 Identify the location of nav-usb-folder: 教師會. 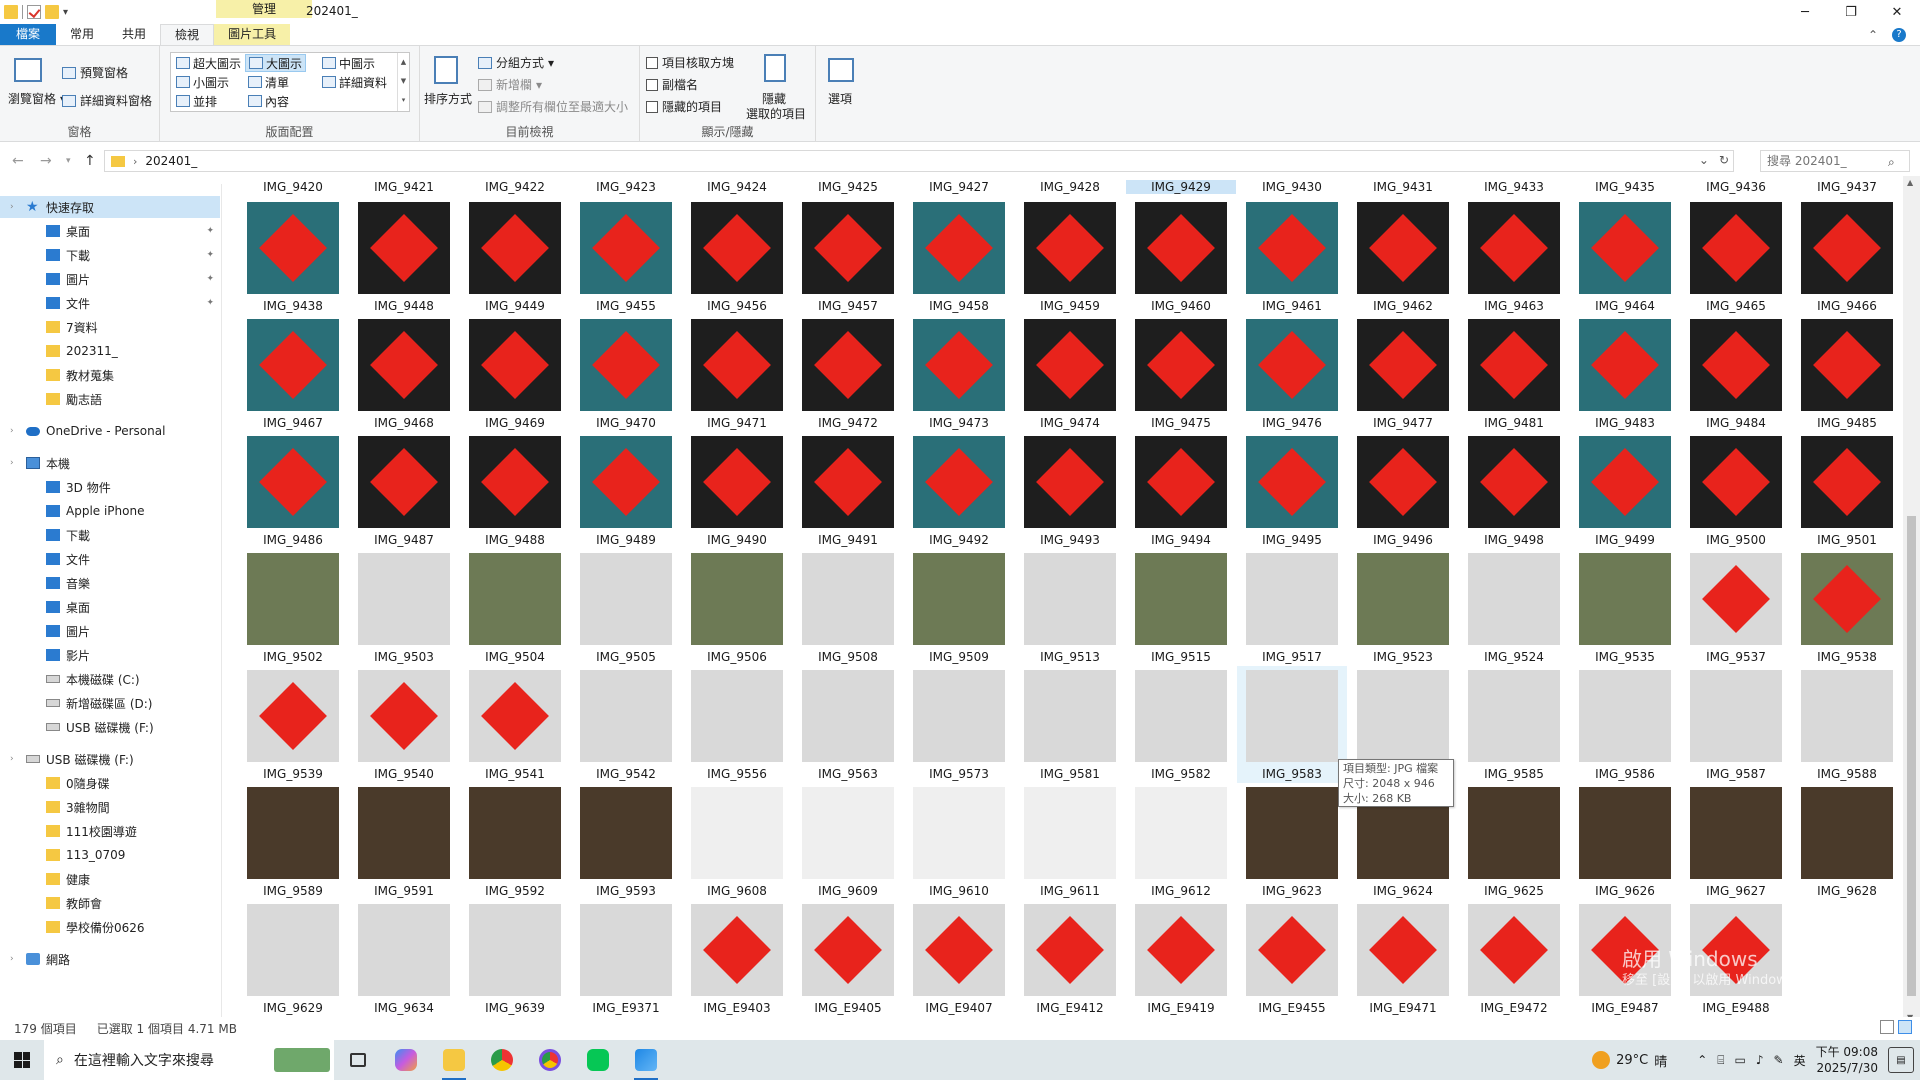
(110, 903).